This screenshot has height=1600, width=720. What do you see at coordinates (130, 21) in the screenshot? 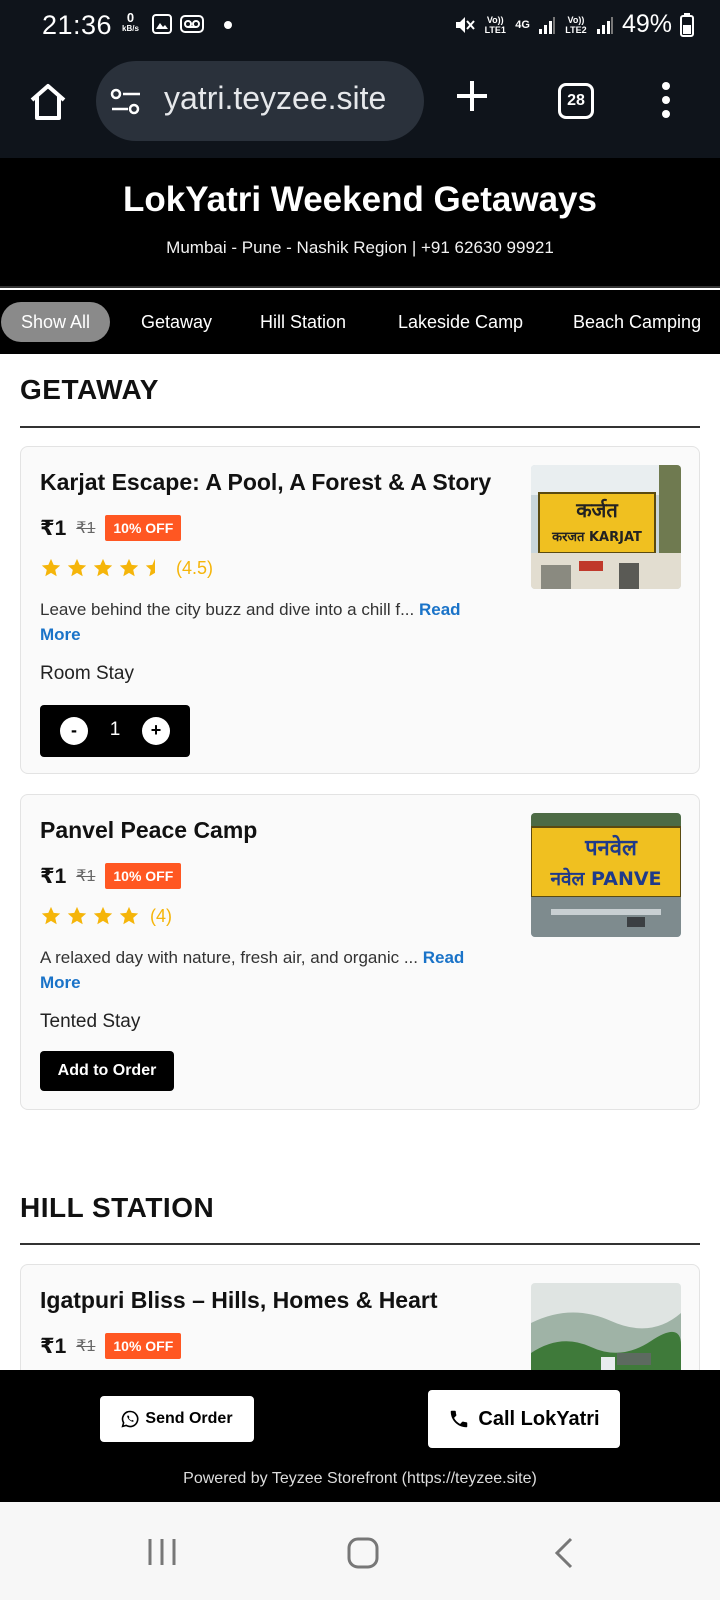
I see `net-speed-indicator: 0 kB/s` at bounding box center [130, 21].